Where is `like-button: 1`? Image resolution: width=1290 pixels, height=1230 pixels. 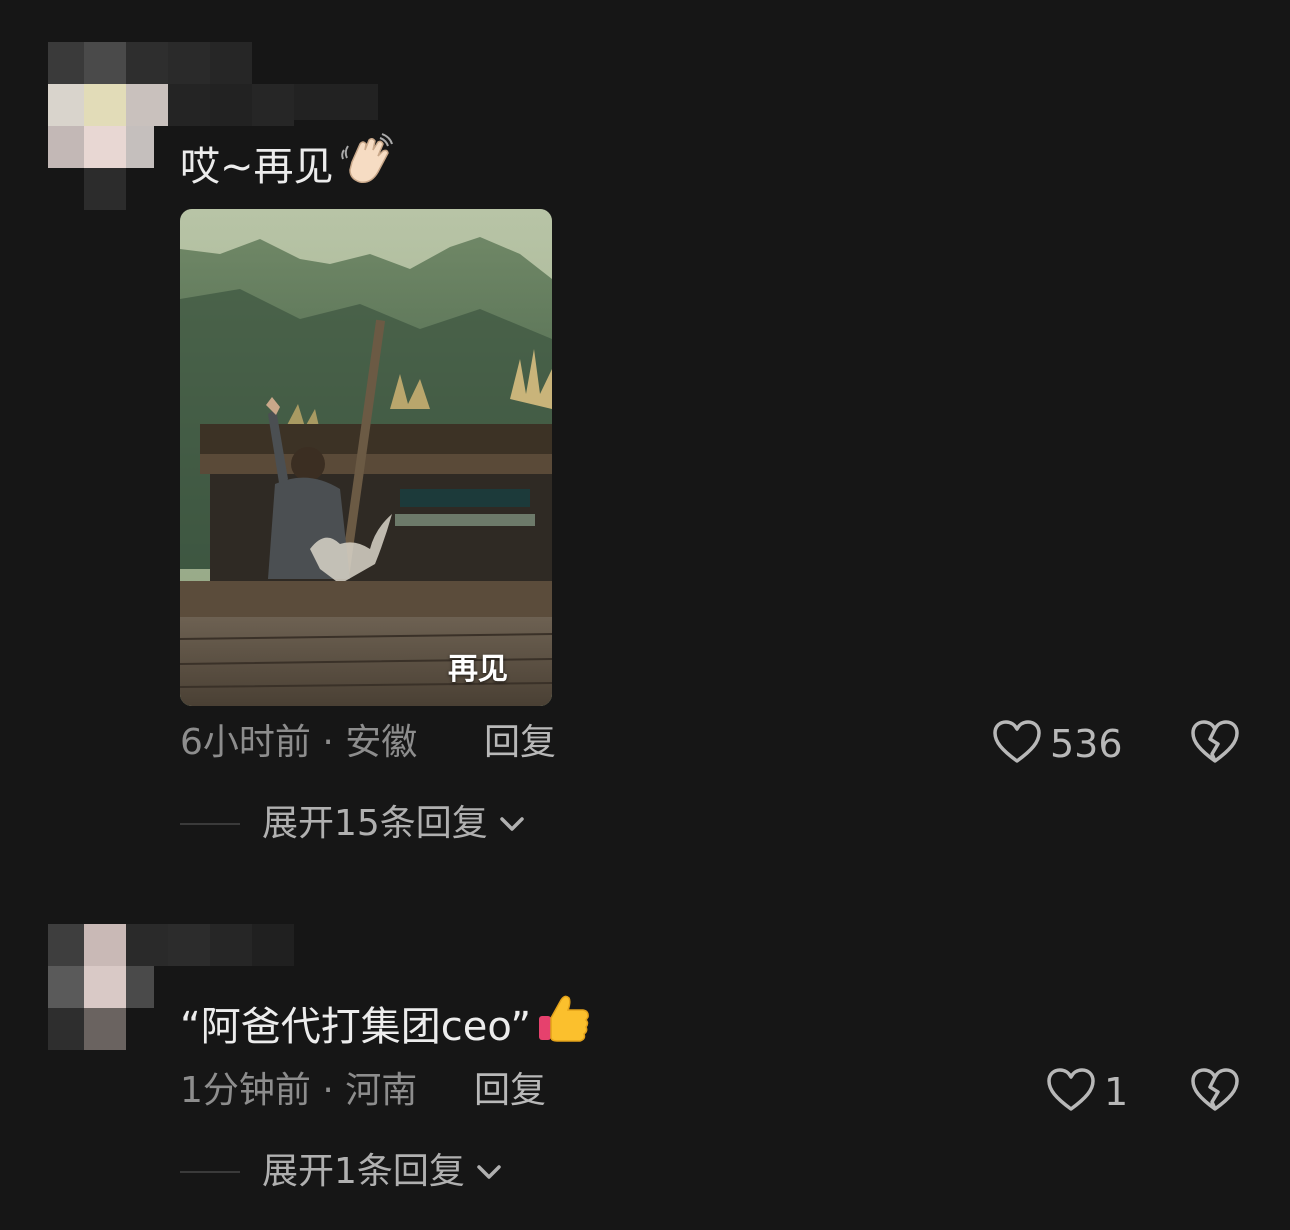 like-button: 1 is located at coordinates (1087, 1092).